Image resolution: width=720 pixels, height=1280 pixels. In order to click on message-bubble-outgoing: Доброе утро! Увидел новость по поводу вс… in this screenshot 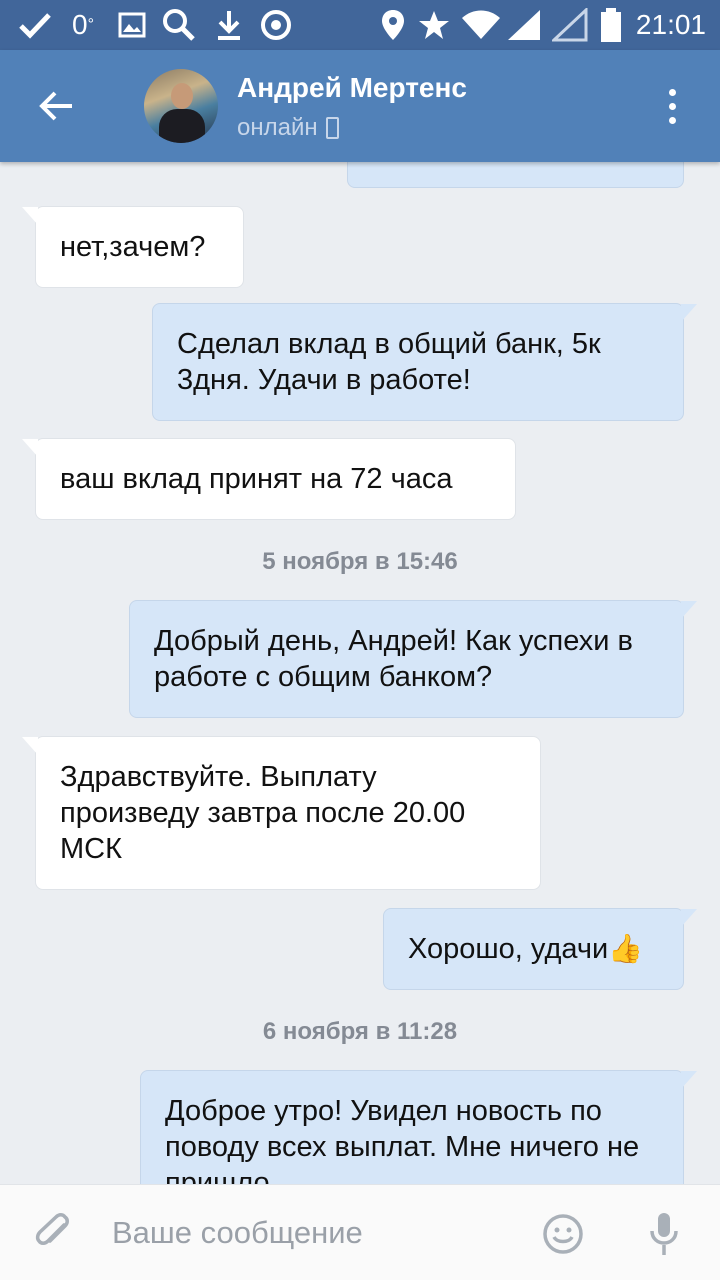, I will do `click(418, 1127)`.